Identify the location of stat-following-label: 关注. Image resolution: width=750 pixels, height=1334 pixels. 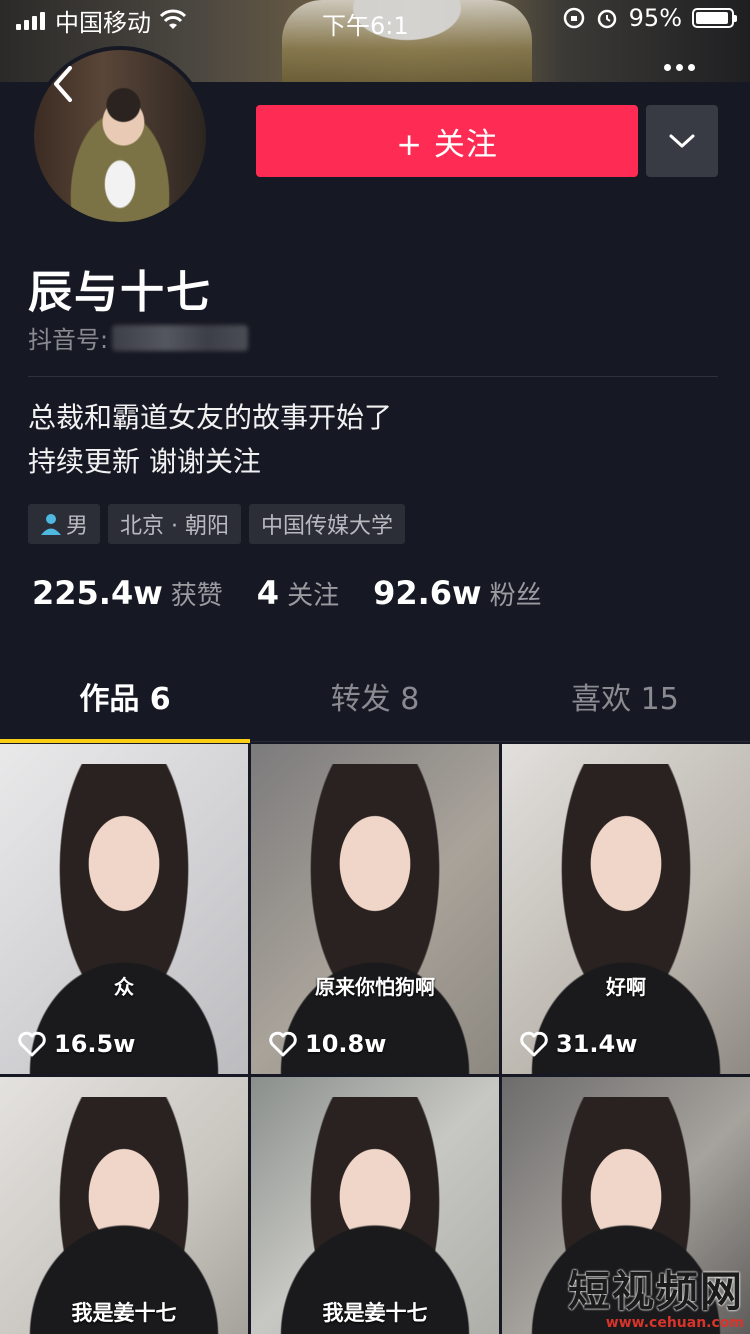
(313, 596).